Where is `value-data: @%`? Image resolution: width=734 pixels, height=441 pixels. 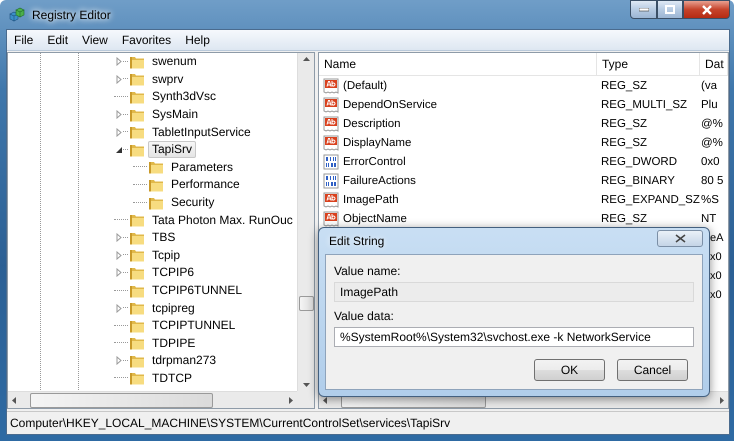 value-data: @% is located at coordinates (712, 124).